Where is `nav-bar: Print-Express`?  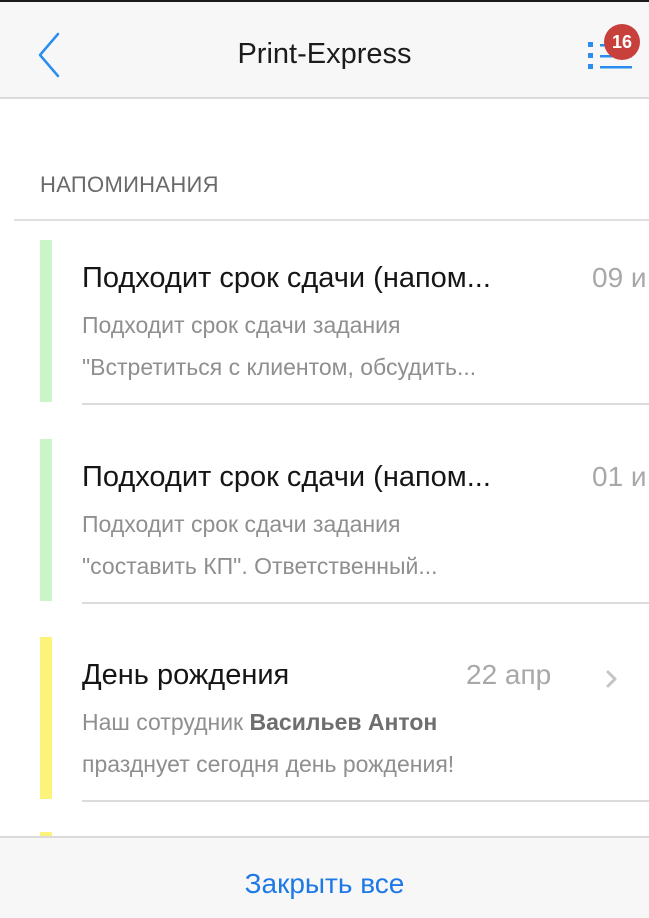
nav-bar: Print-Express is located at coordinates (324, 50).